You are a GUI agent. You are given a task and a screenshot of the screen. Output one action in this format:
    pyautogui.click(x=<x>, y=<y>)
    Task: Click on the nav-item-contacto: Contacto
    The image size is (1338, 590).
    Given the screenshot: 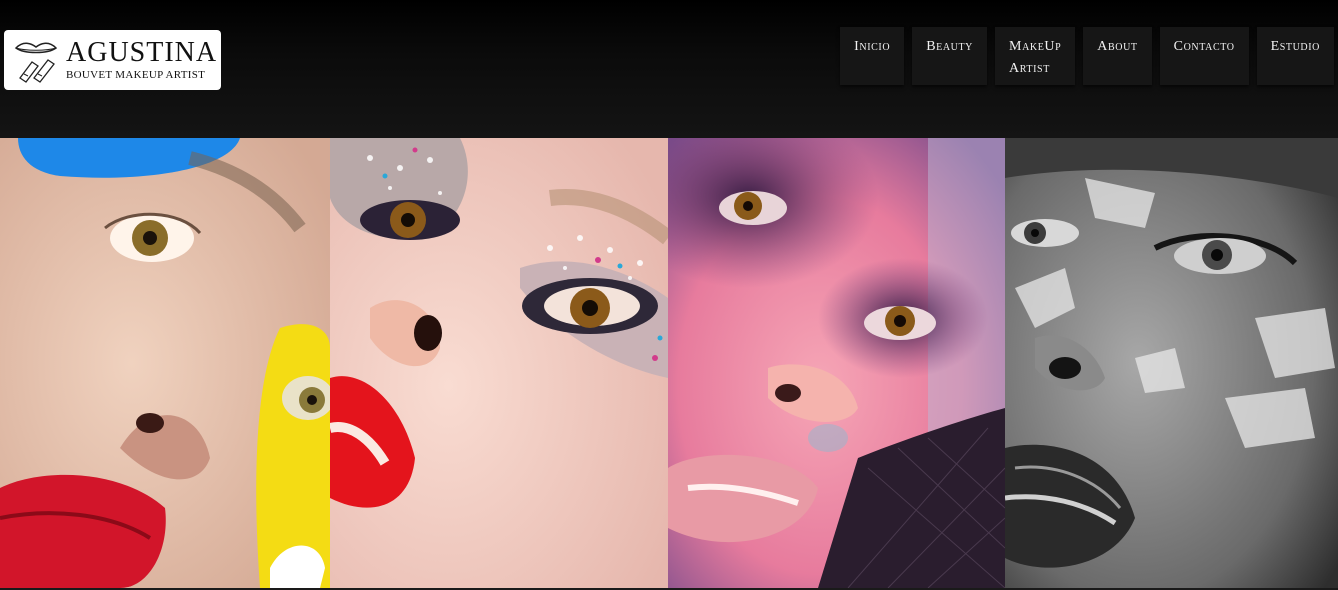 What is the action you would take?
    pyautogui.click(x=1204, y=56)
    